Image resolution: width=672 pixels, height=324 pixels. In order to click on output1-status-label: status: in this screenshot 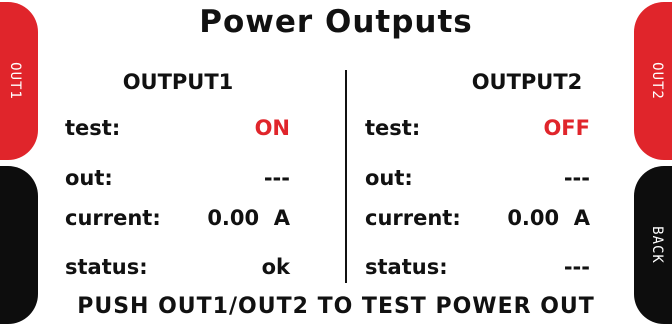, I will do `click(106, 267)`.